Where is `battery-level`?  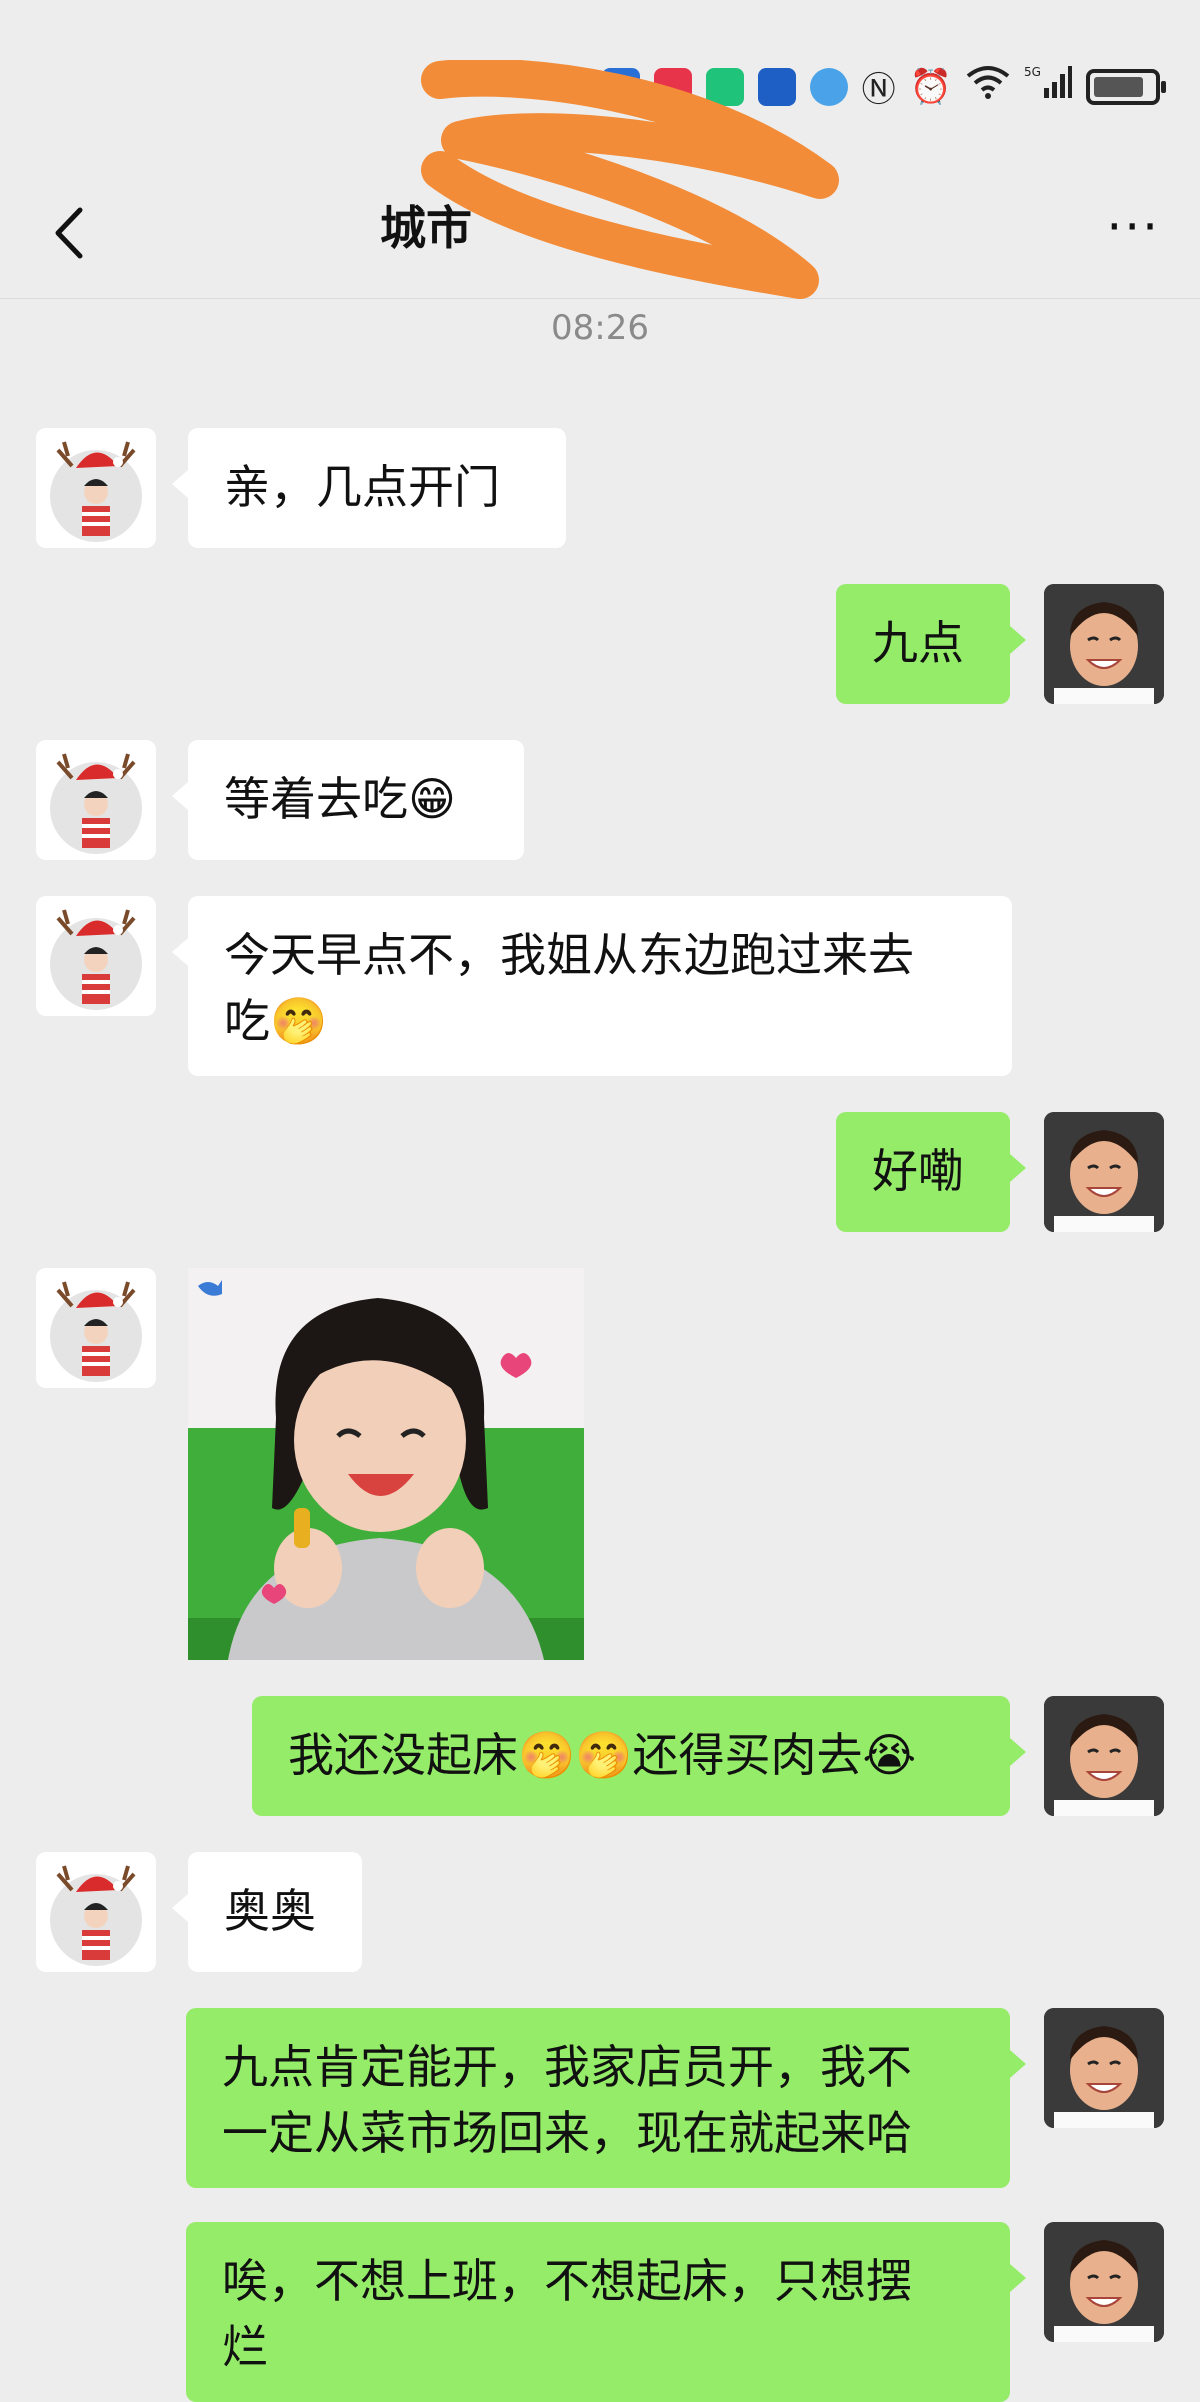
battery-level is located at coordinates (1118, 86).